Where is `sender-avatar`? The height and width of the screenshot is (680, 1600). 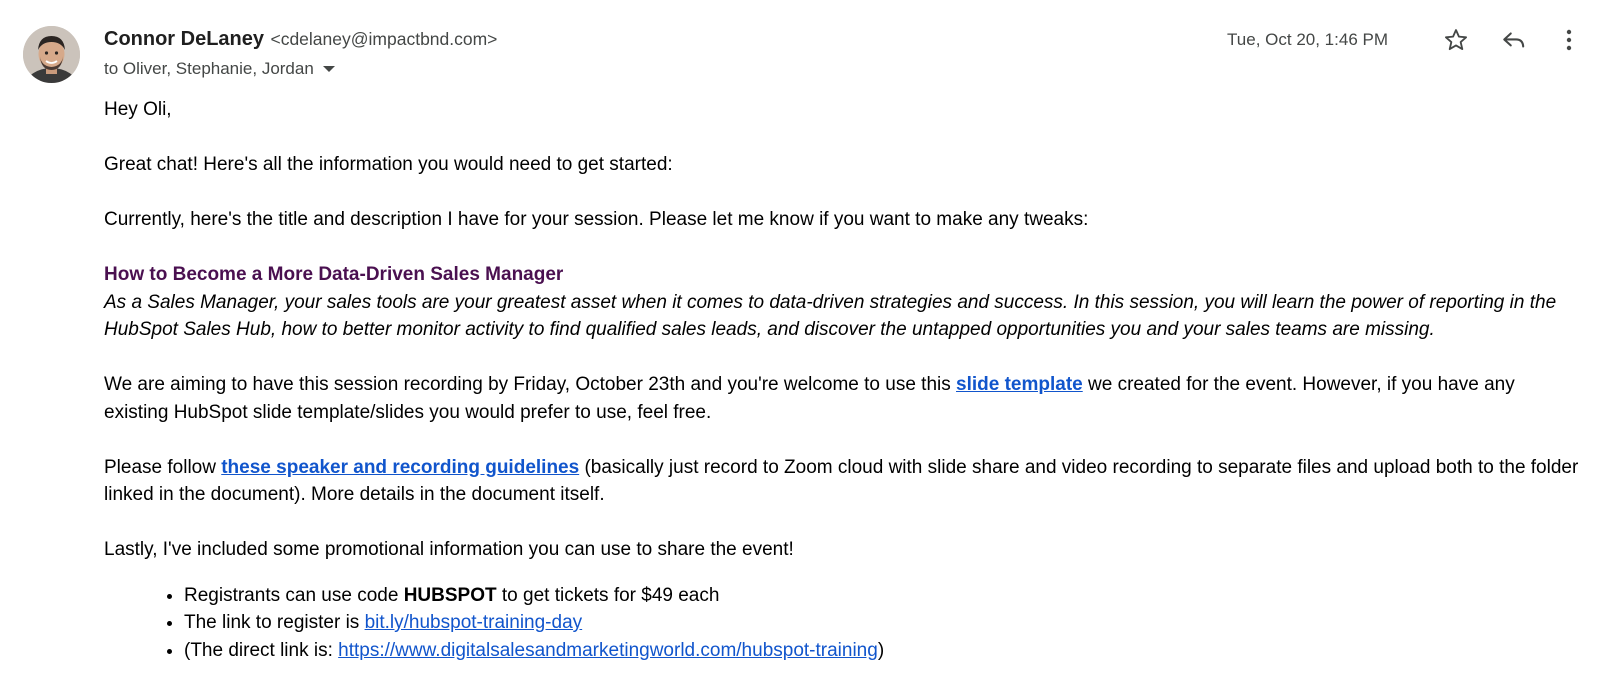 sender-avatar is located at coordinates (51, 54).